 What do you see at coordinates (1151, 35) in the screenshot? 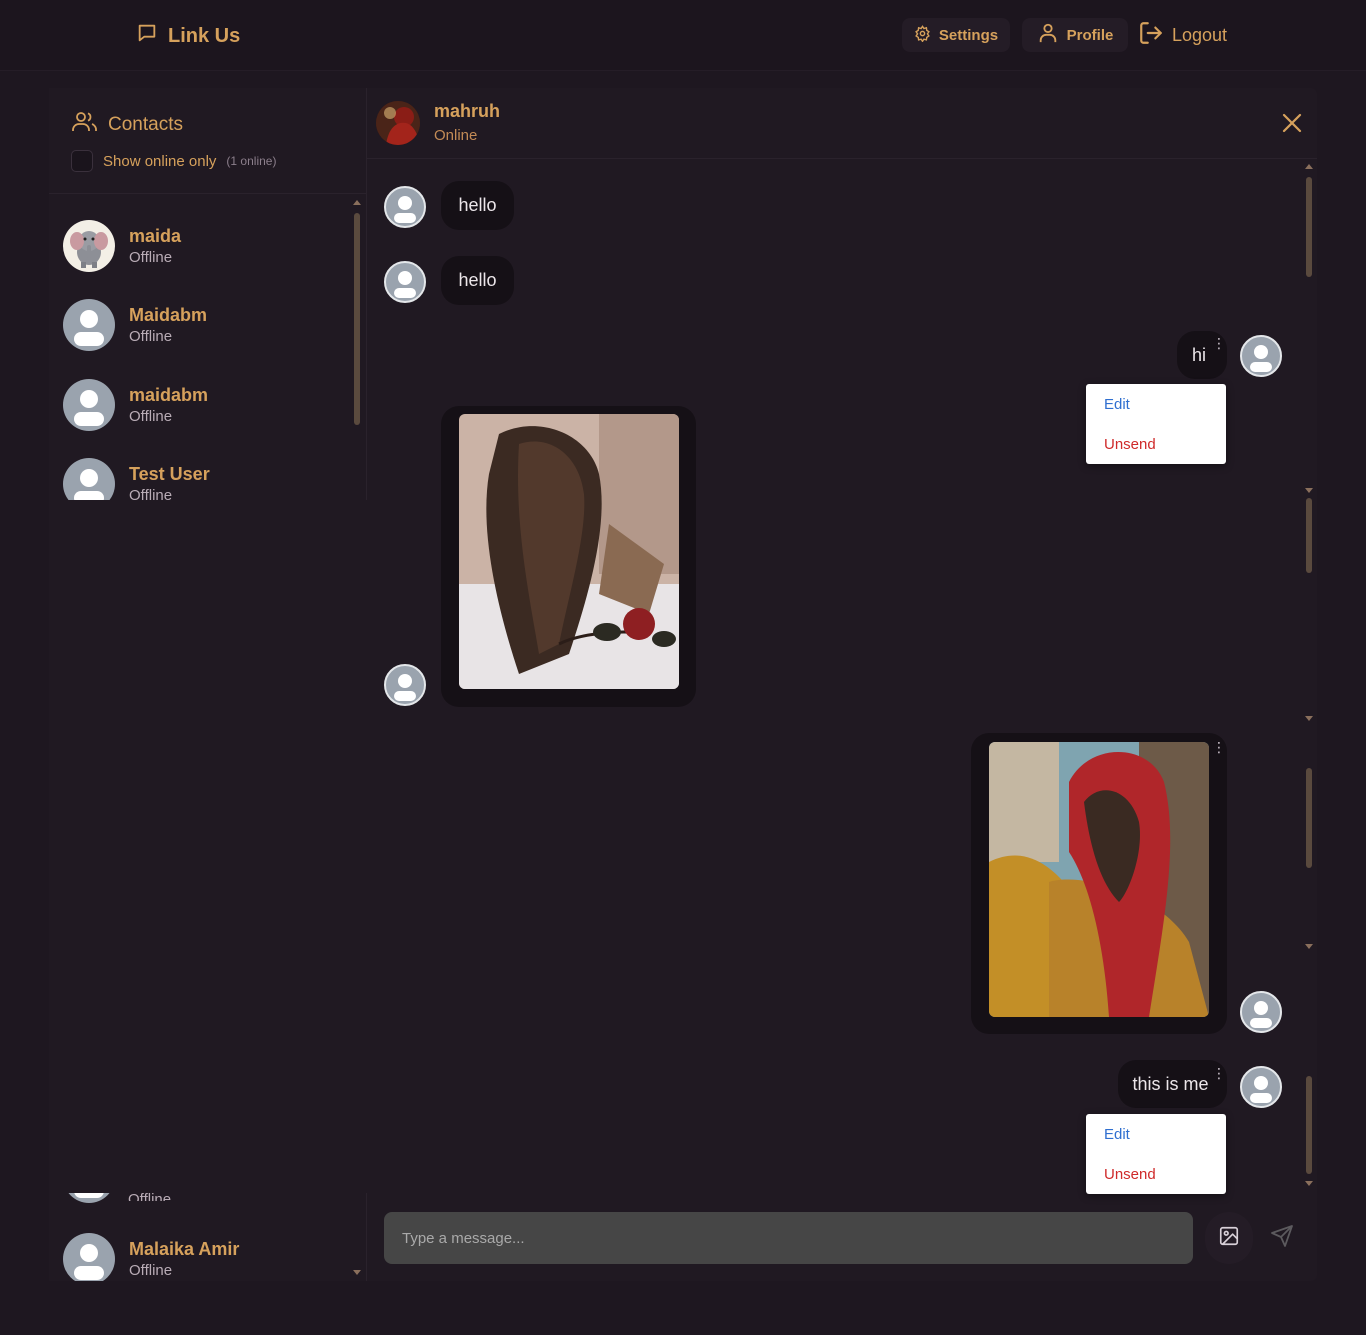
I see `logout-icon` at bounding box center [1151, 35].